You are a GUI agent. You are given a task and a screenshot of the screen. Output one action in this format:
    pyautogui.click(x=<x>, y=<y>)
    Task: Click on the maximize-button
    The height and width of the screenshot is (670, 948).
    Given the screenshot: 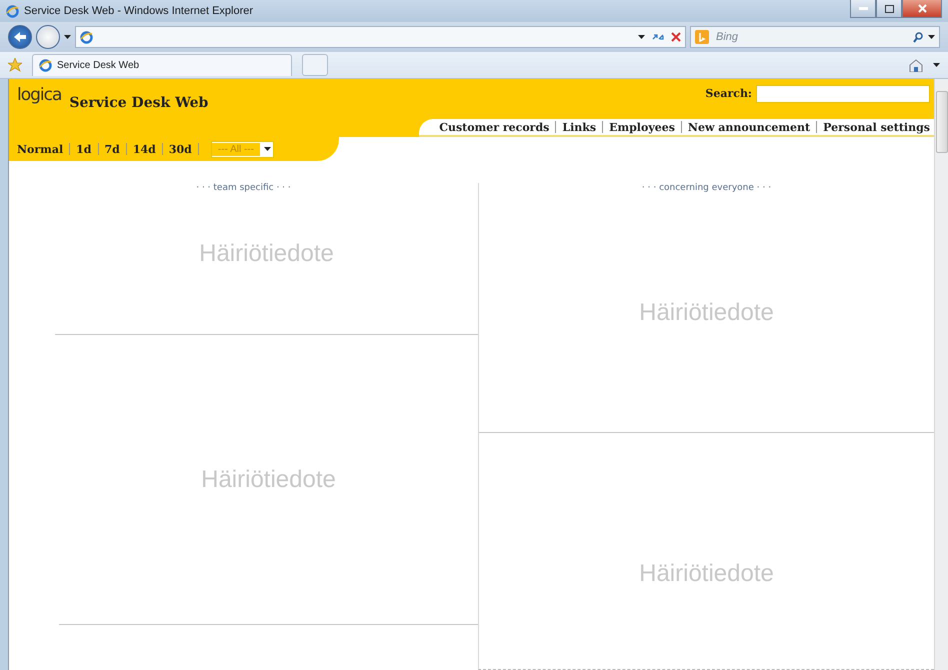 What is the action you would take?
    pyautogui.click(x=889, y=9)
    